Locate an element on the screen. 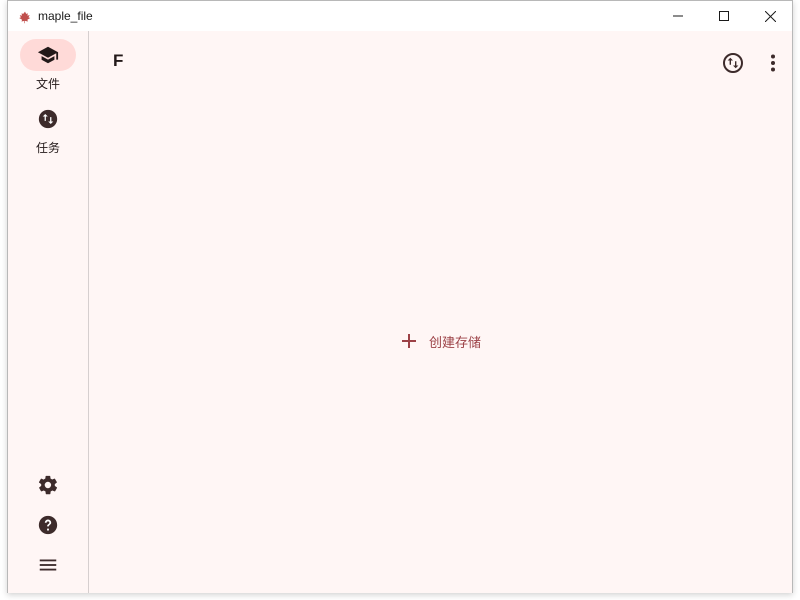  swap-vertical-circle-outline-icon is located at coordinates (733, 63).